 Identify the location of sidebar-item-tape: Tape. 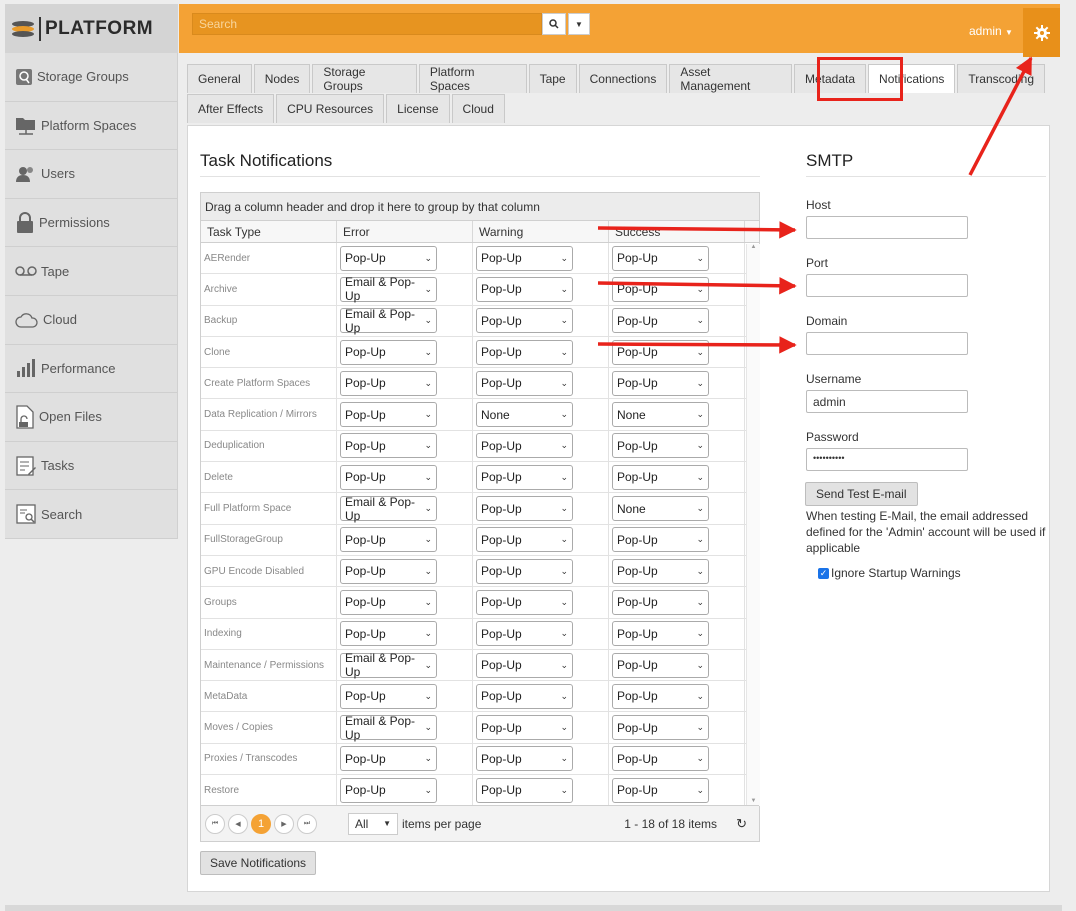
(91, 271).